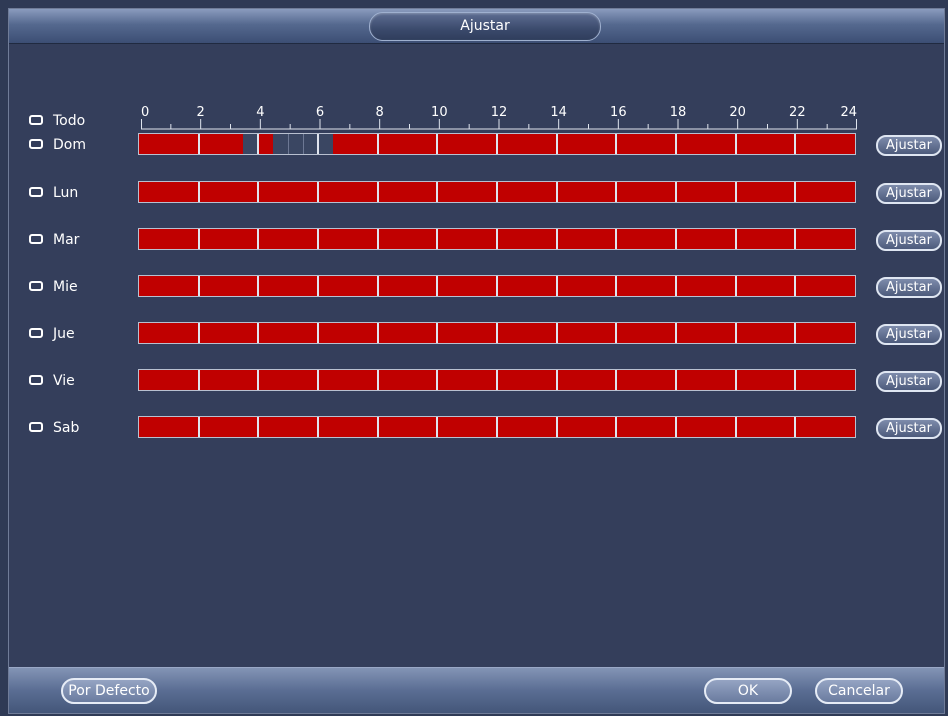 Image resolution: width=948 pixels, height=716 pixels. I want to click on dialog-title: Ajustar, so click(485, 26).